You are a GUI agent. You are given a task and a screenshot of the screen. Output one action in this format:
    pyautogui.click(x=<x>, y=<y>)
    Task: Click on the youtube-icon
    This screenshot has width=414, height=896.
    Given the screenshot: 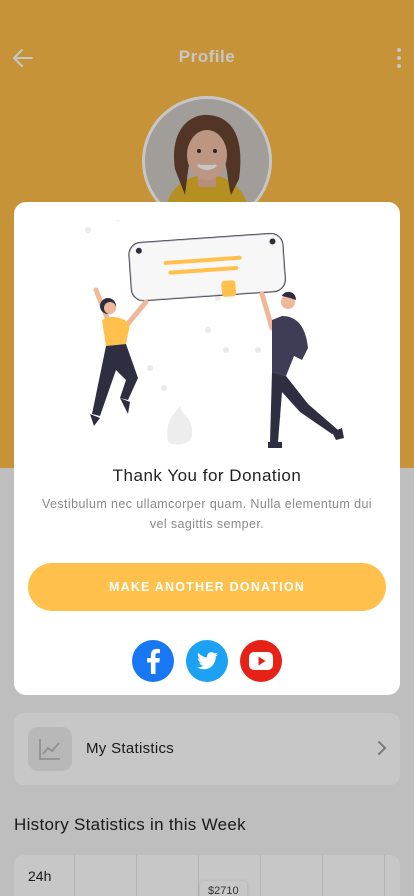 What is the action you would take?
    pyautogui.click(x=261, y=661)
    